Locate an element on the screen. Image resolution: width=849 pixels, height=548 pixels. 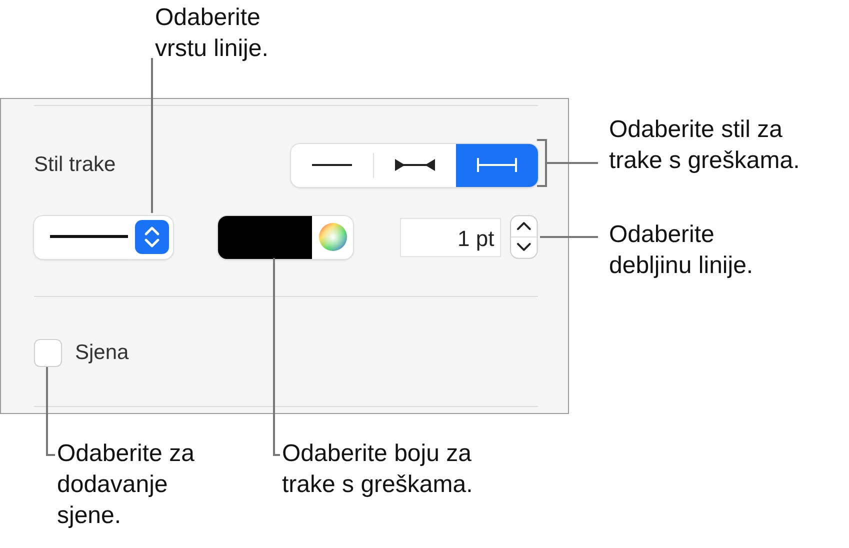
plain-line-icon is located at coordinates (332, 165).